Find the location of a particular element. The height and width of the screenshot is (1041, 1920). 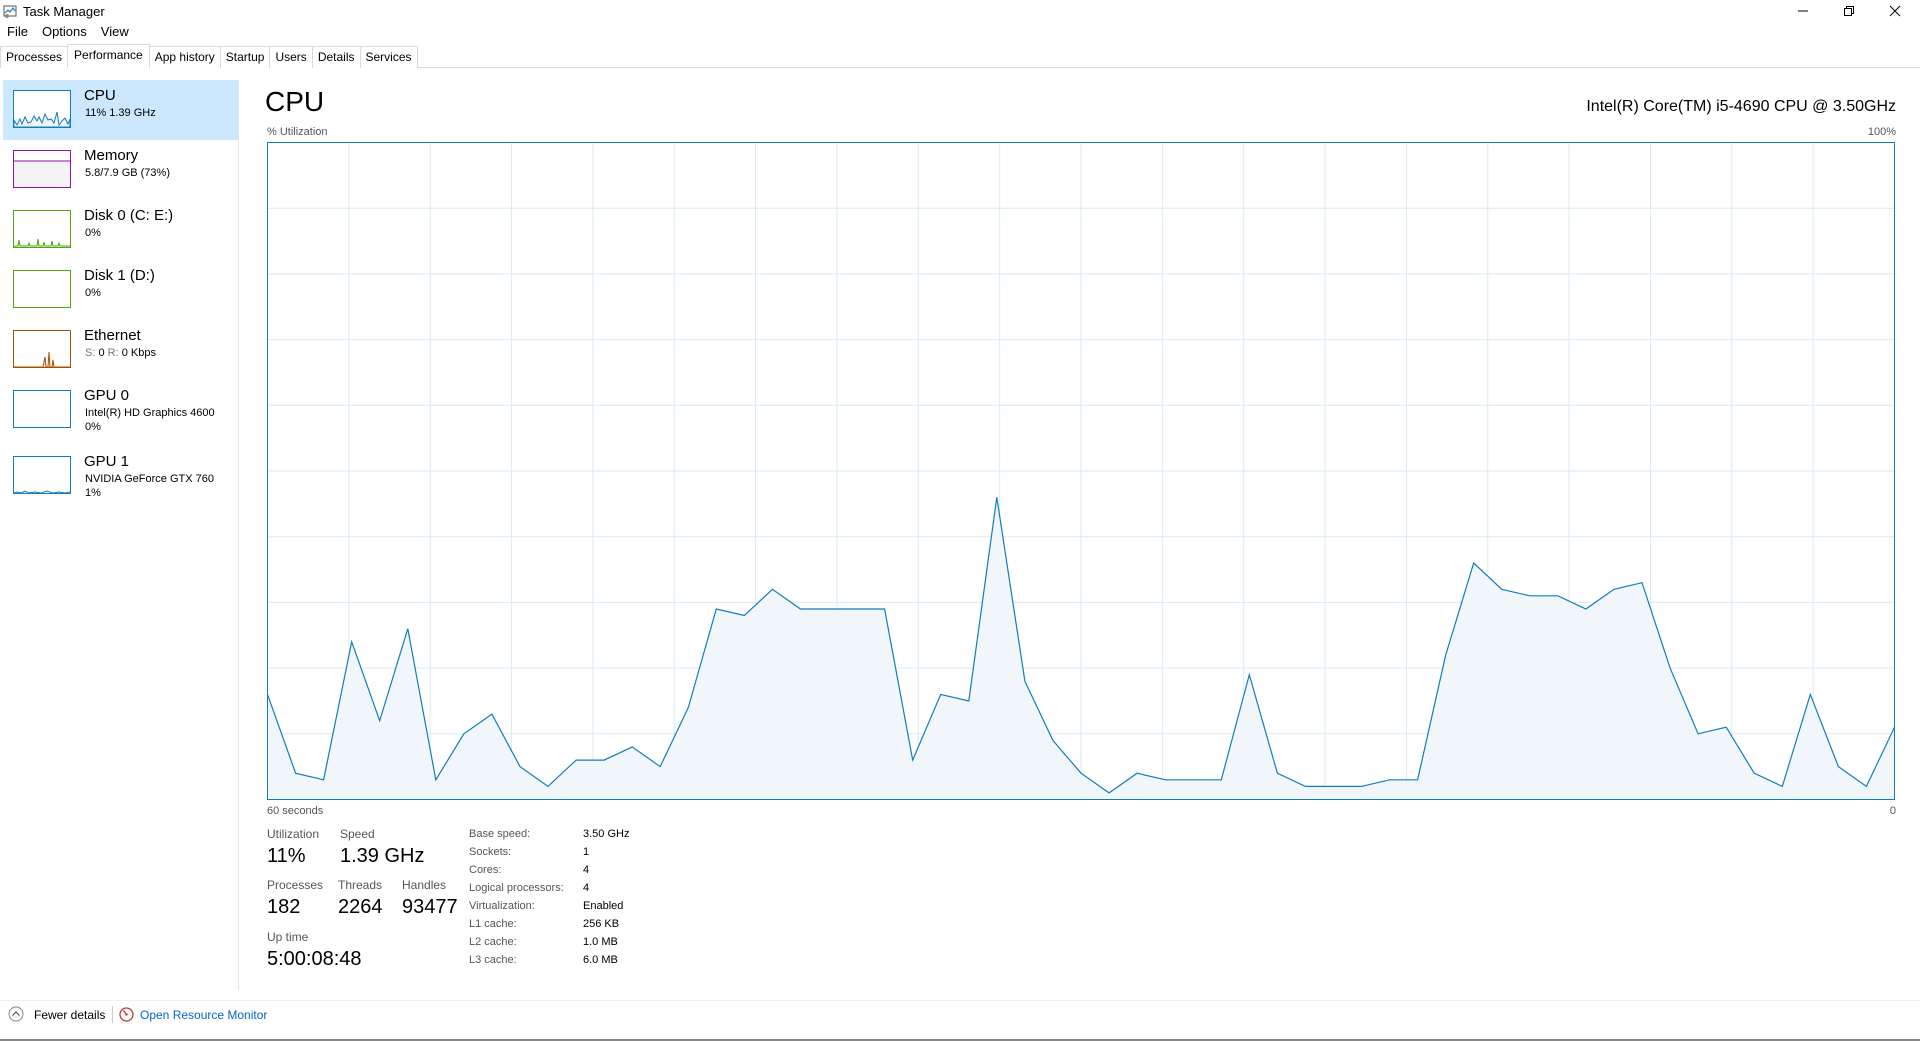

virtualization-value: Enabled is located at coordinates (603, 906).